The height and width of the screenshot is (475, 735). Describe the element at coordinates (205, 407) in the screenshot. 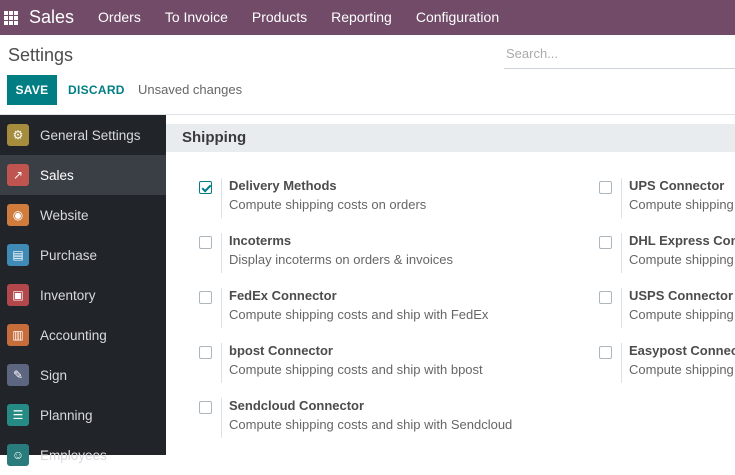

I see `checkbox-sendcloud-connector` at that location.